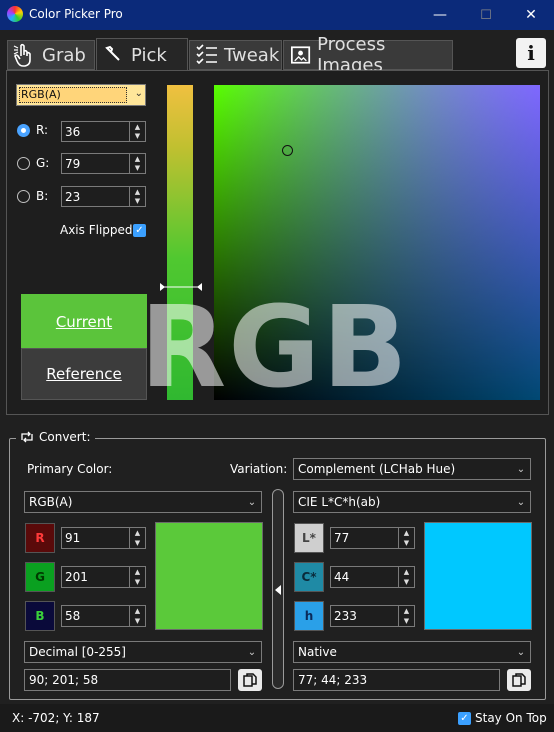  I want to click on primary-format-value: Decimal [0-255], so click(77, 652).